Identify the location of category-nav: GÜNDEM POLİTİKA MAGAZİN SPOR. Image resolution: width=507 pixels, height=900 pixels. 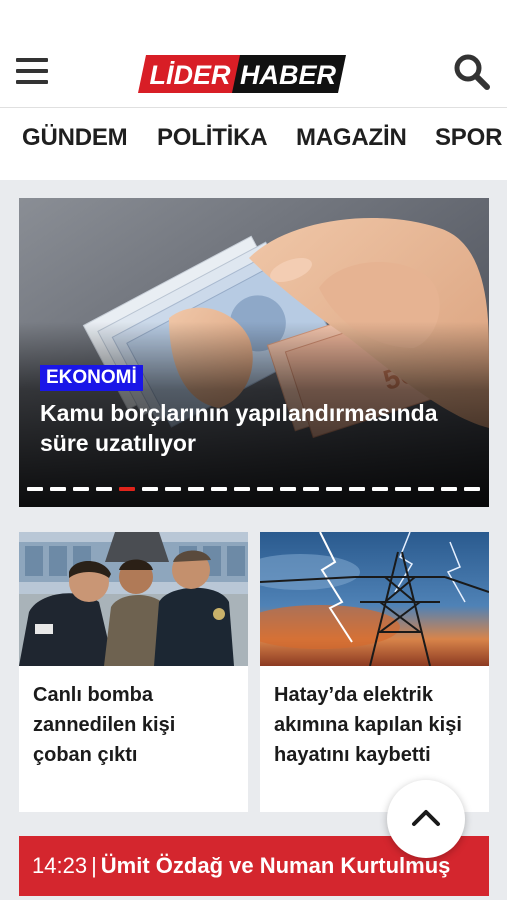
(253, 144).